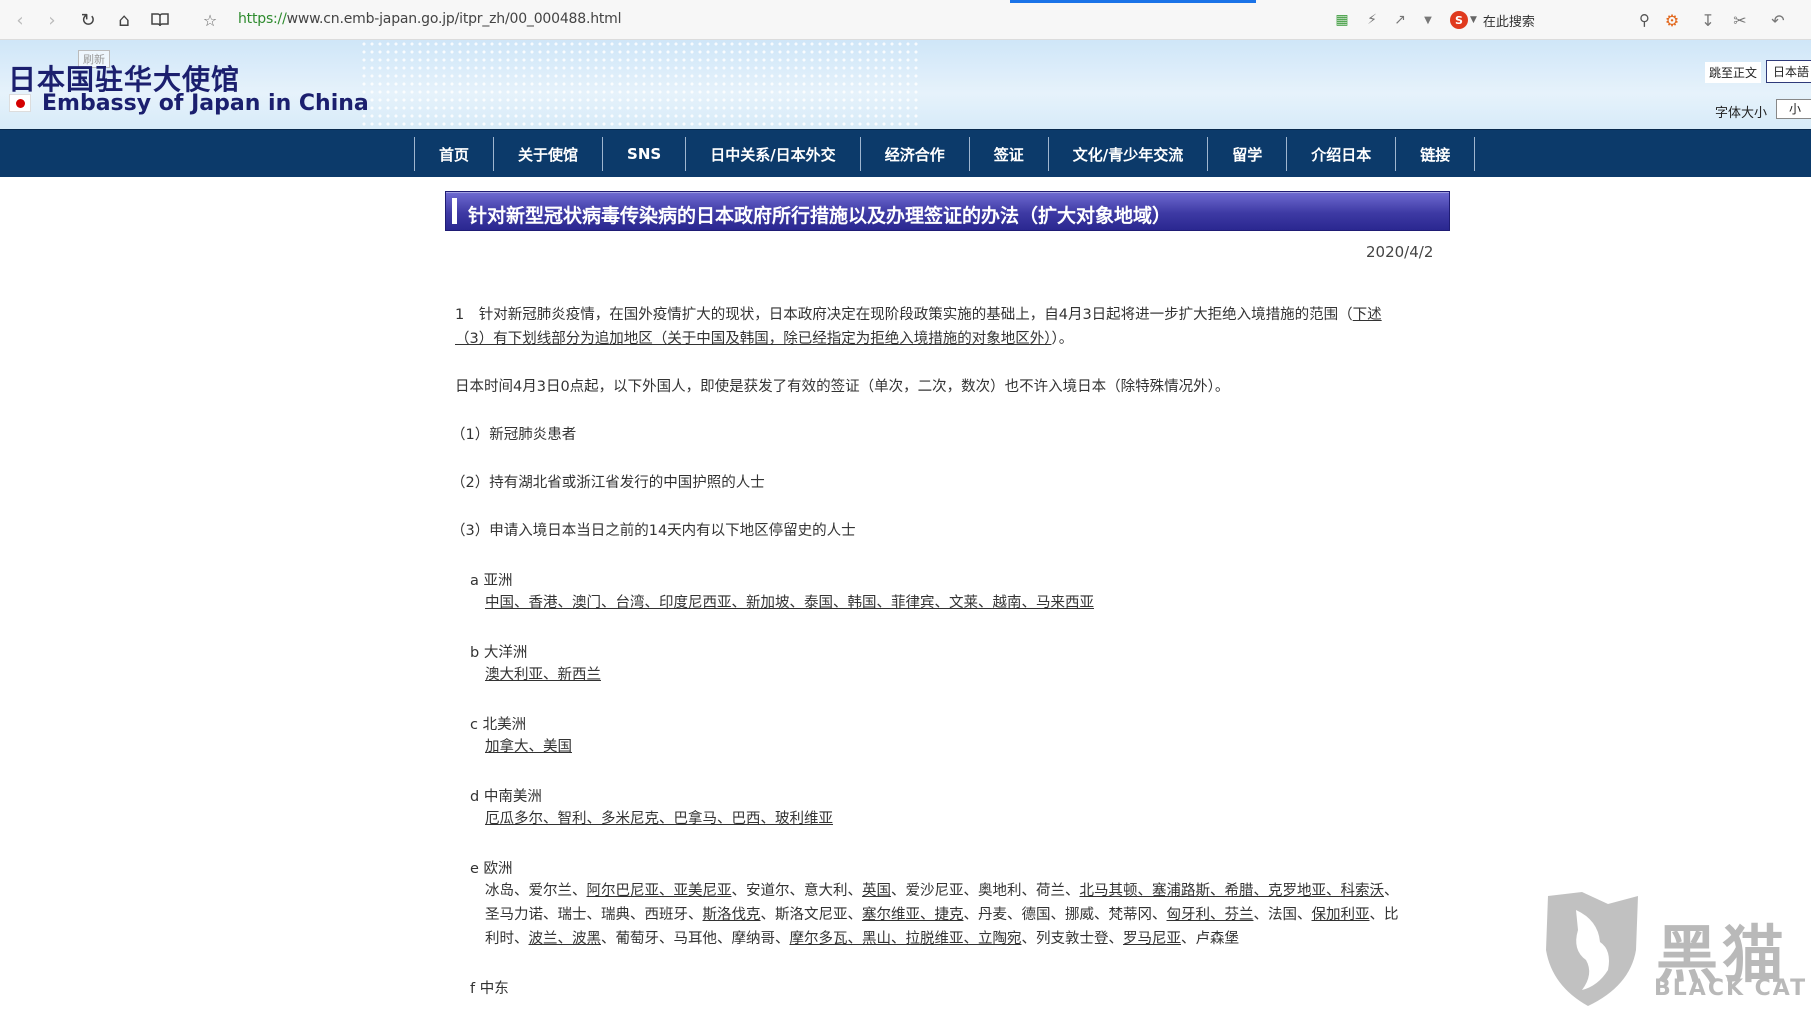 This screenshot has height=1012, width=1811. I want to click on europe-link: 阿尔巴尼亚、亚美尼亚, so click(659, 891).